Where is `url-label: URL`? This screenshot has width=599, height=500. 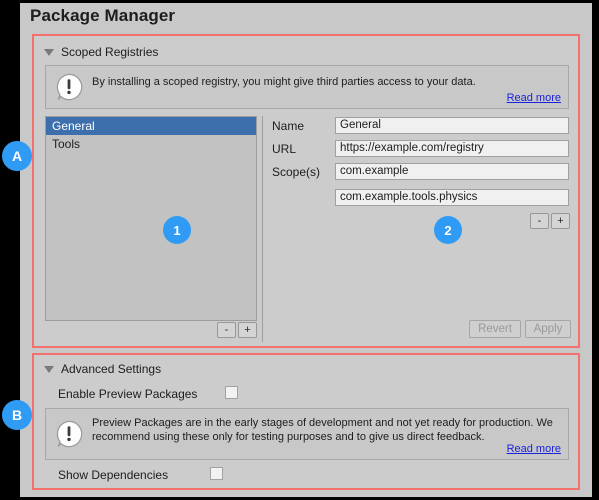
url-label: URL is located at coordinates (284, 149).